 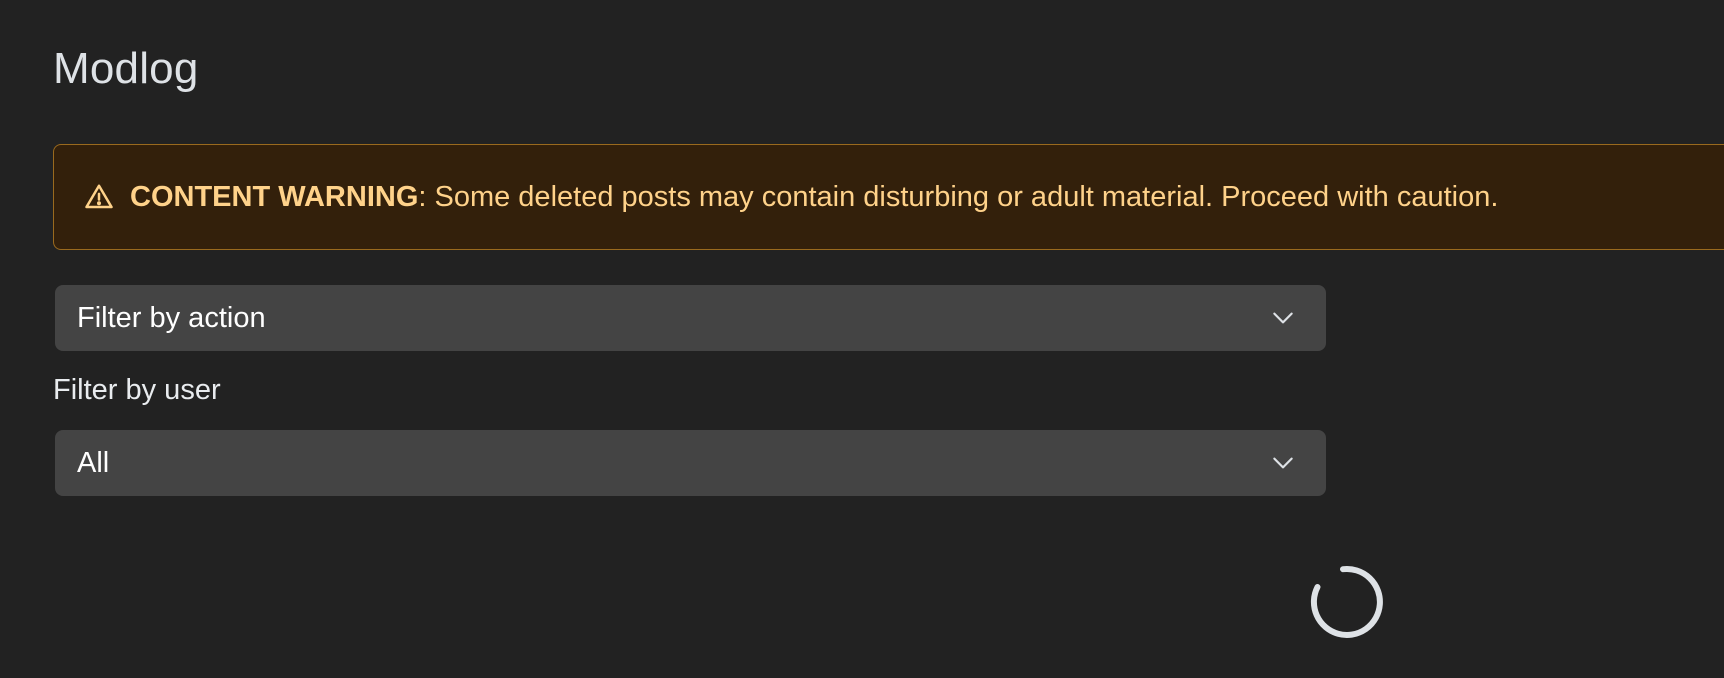 I want to click on filter-by-user-select: All, so click(x=690, y=463).